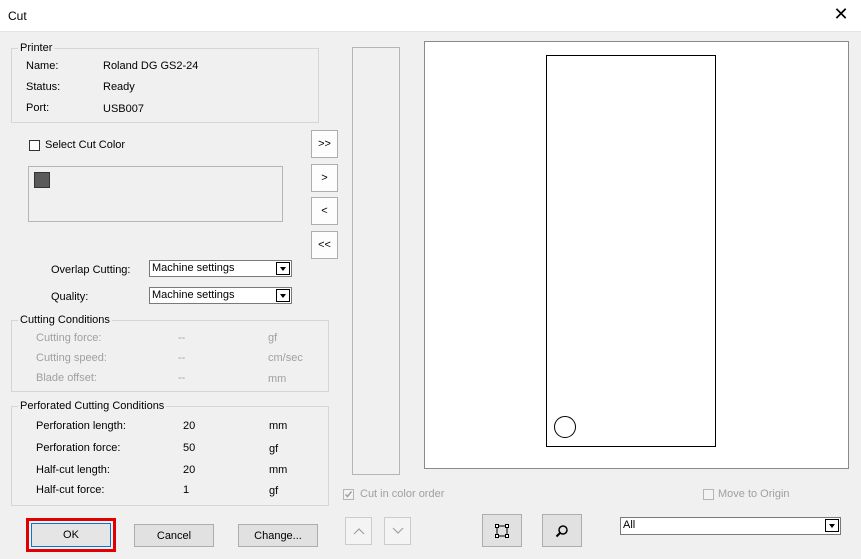 The image size is (861, 559). Describe the element at coordinates (91, 270) in the screenshot. I see `overlap-cutting-label: Overlap Cutting:` at that location.